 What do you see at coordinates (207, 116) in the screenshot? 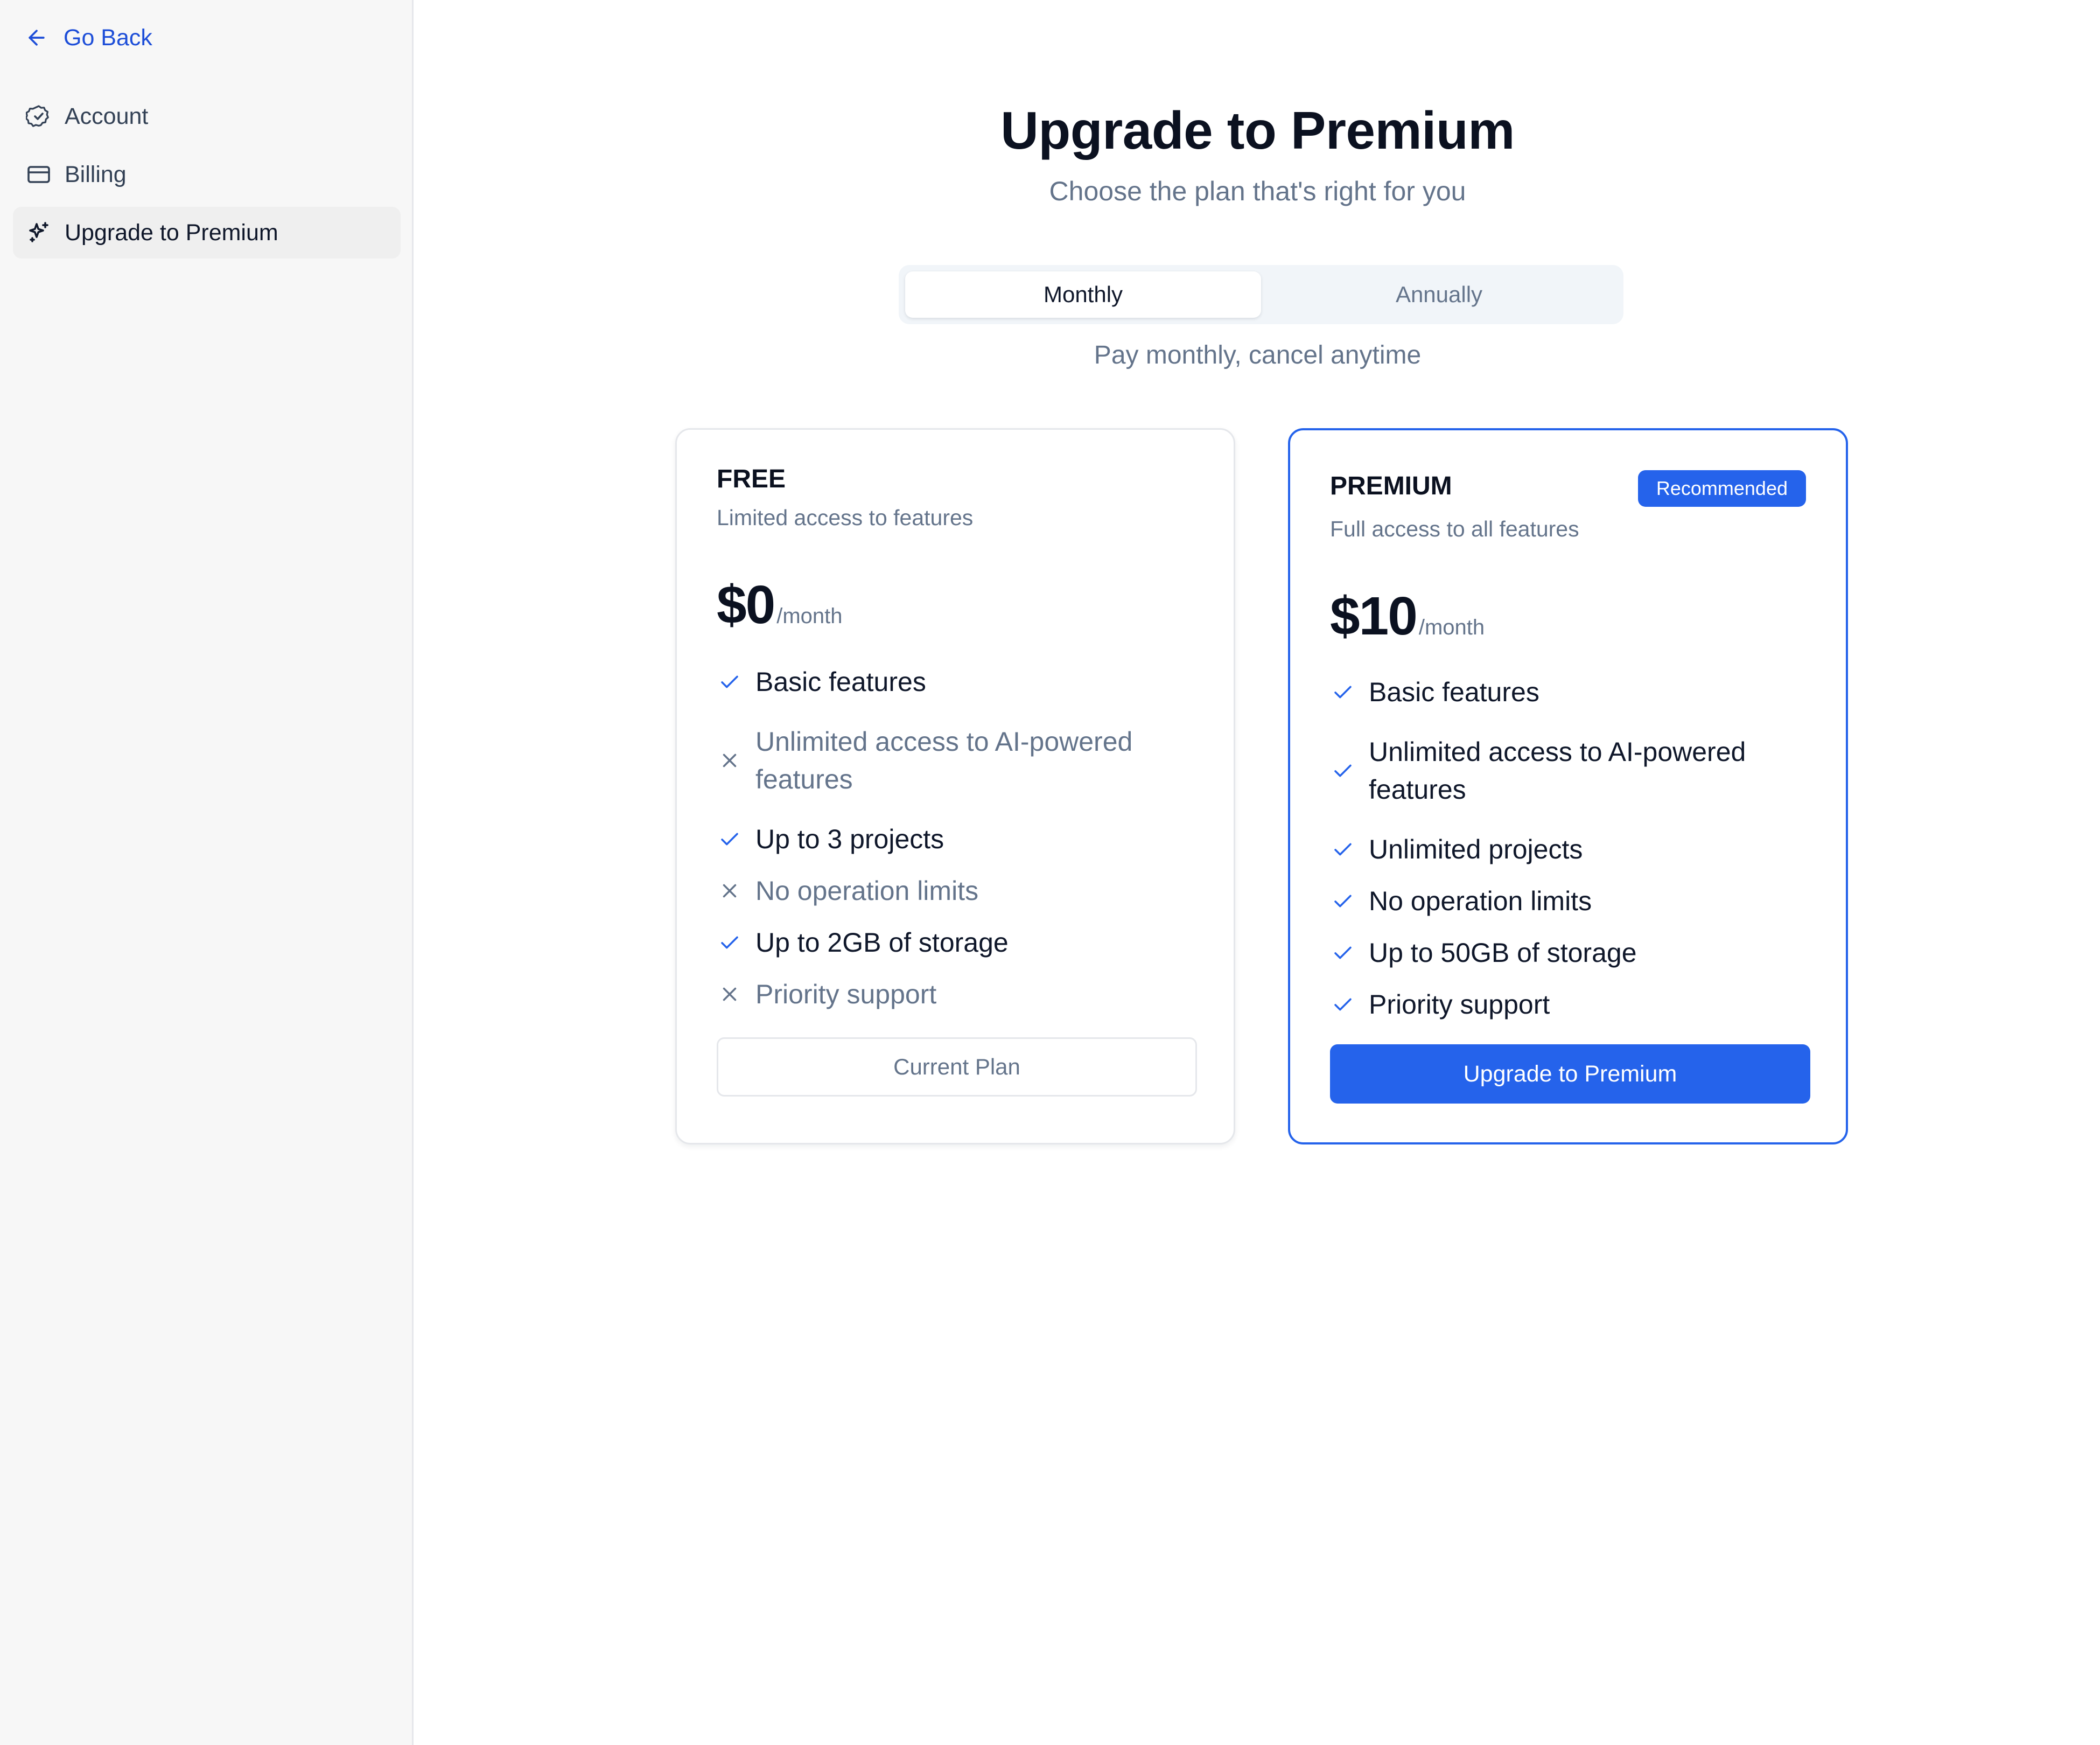
I see `sidebar-item-account: Account` at bounding box center [207, 116].